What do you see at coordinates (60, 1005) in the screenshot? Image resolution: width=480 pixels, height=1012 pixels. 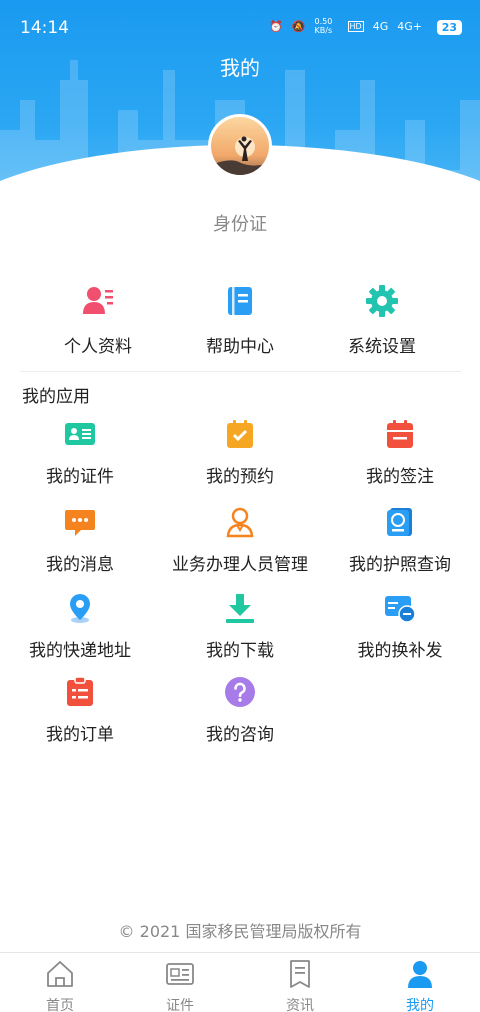 I see `tab-label: 首页` at bounding box center [60, 1005].